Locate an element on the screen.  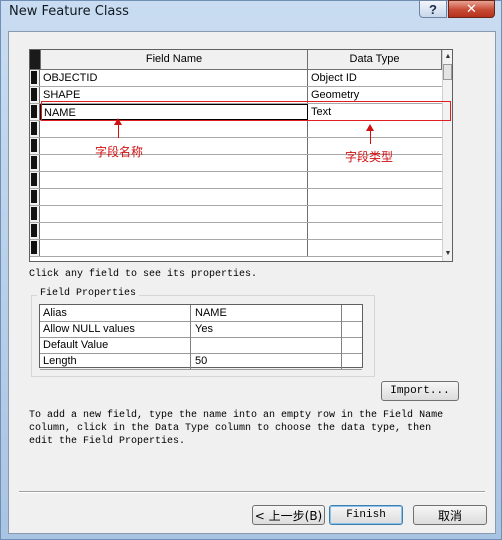
property-row: Allow NULL values Yes is located at coordinates (201, 329).